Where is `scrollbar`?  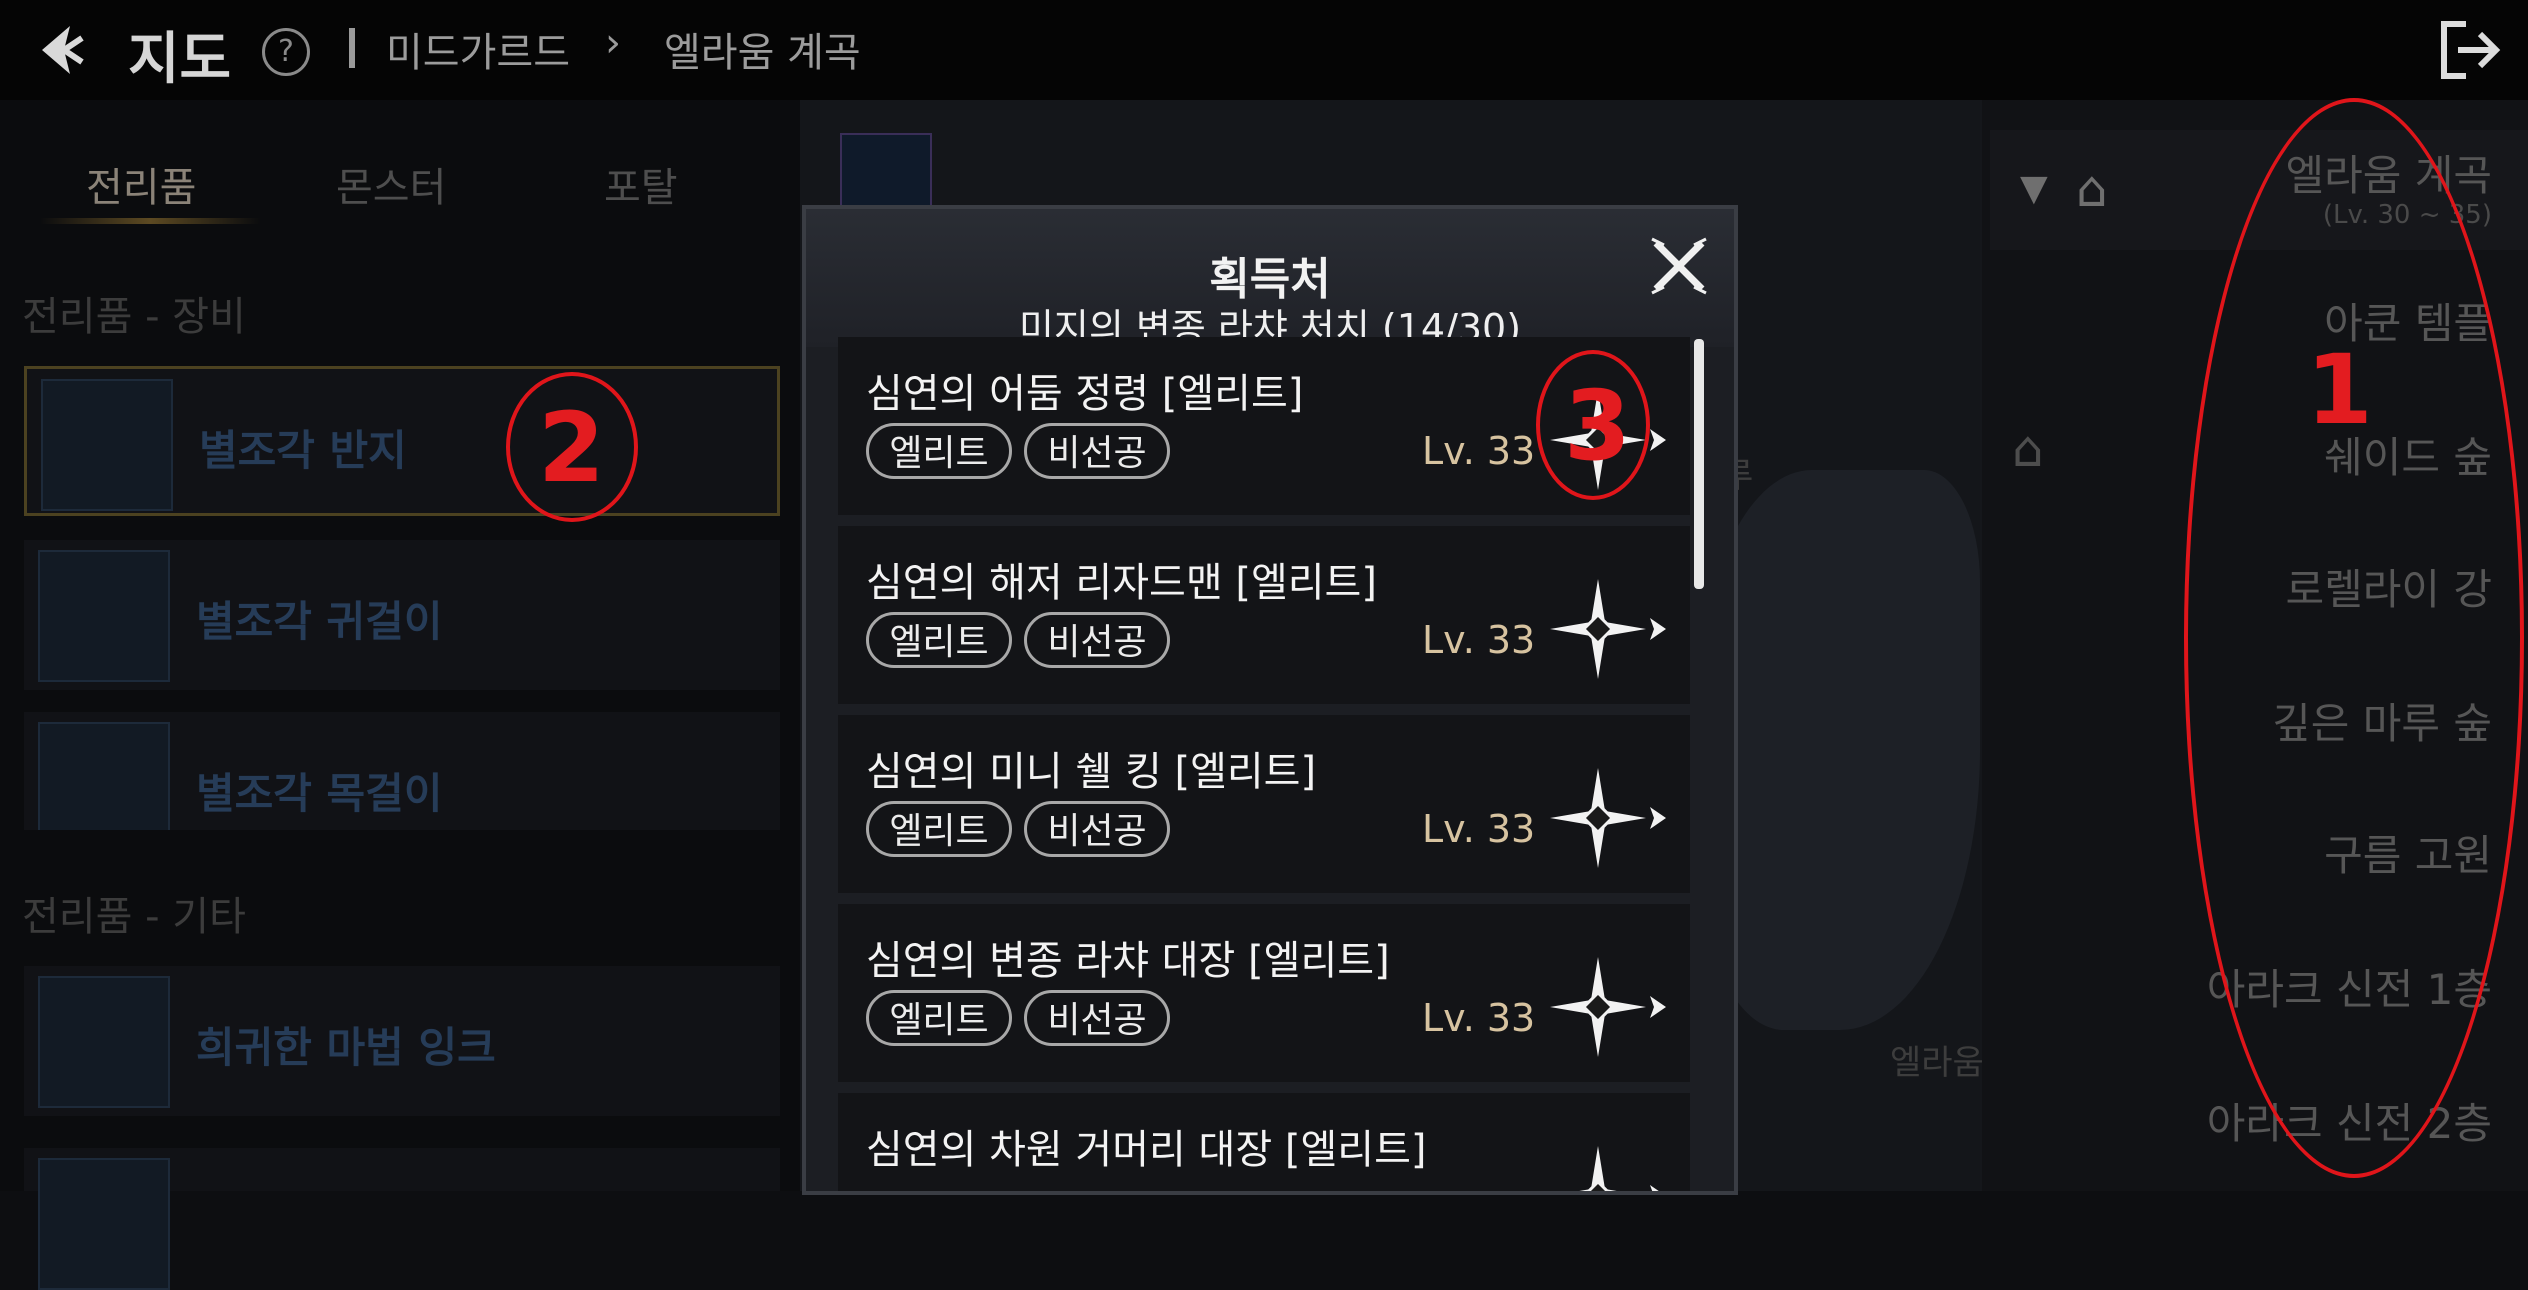 scrollbar is located at coordinates (1699, 464).